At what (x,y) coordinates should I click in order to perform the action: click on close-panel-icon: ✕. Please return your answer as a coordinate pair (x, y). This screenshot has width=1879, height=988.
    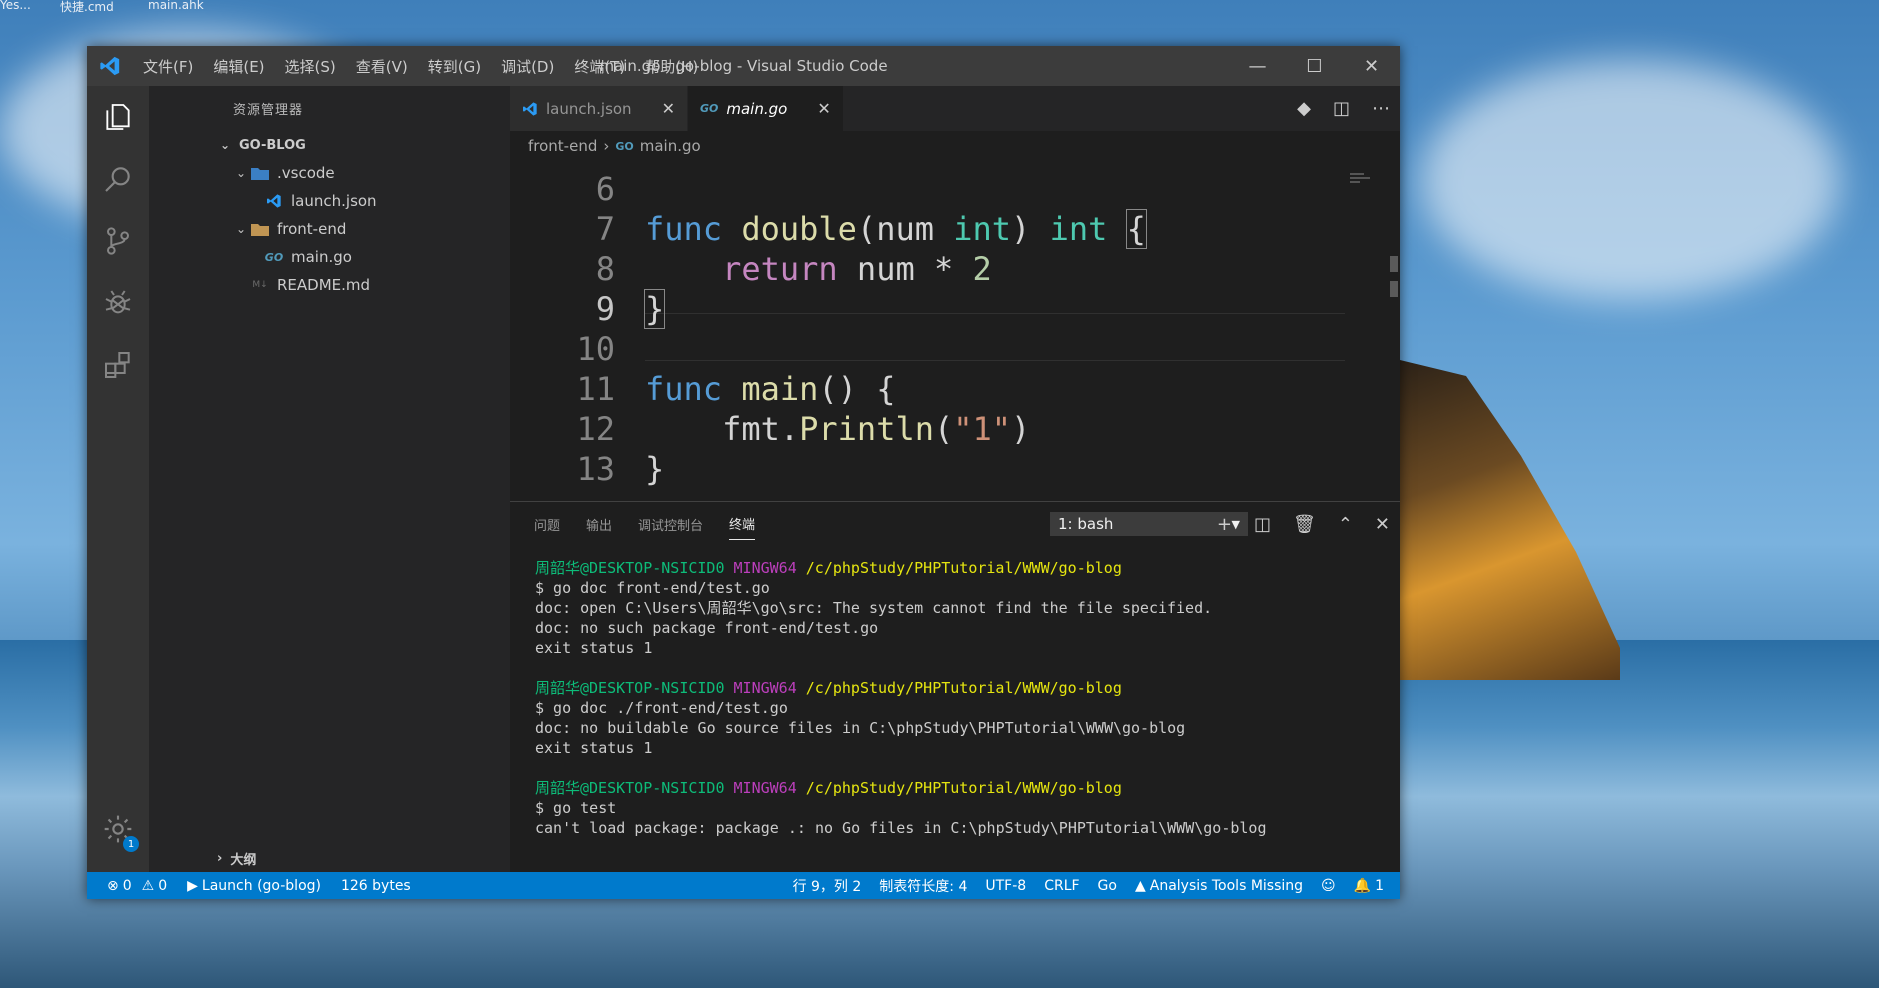
    Looking at the image, I should click on (1382, 524).